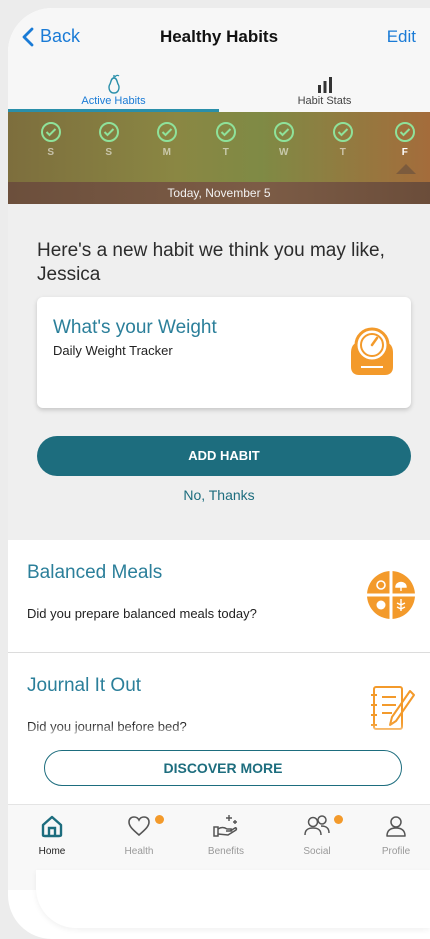 Image resolution: width=430 pixels, height=939 pixels. Describe the element at coordinates (223, 768) in the screenshot. I see `discover-more-button: DISCOVER MORE` at that location.